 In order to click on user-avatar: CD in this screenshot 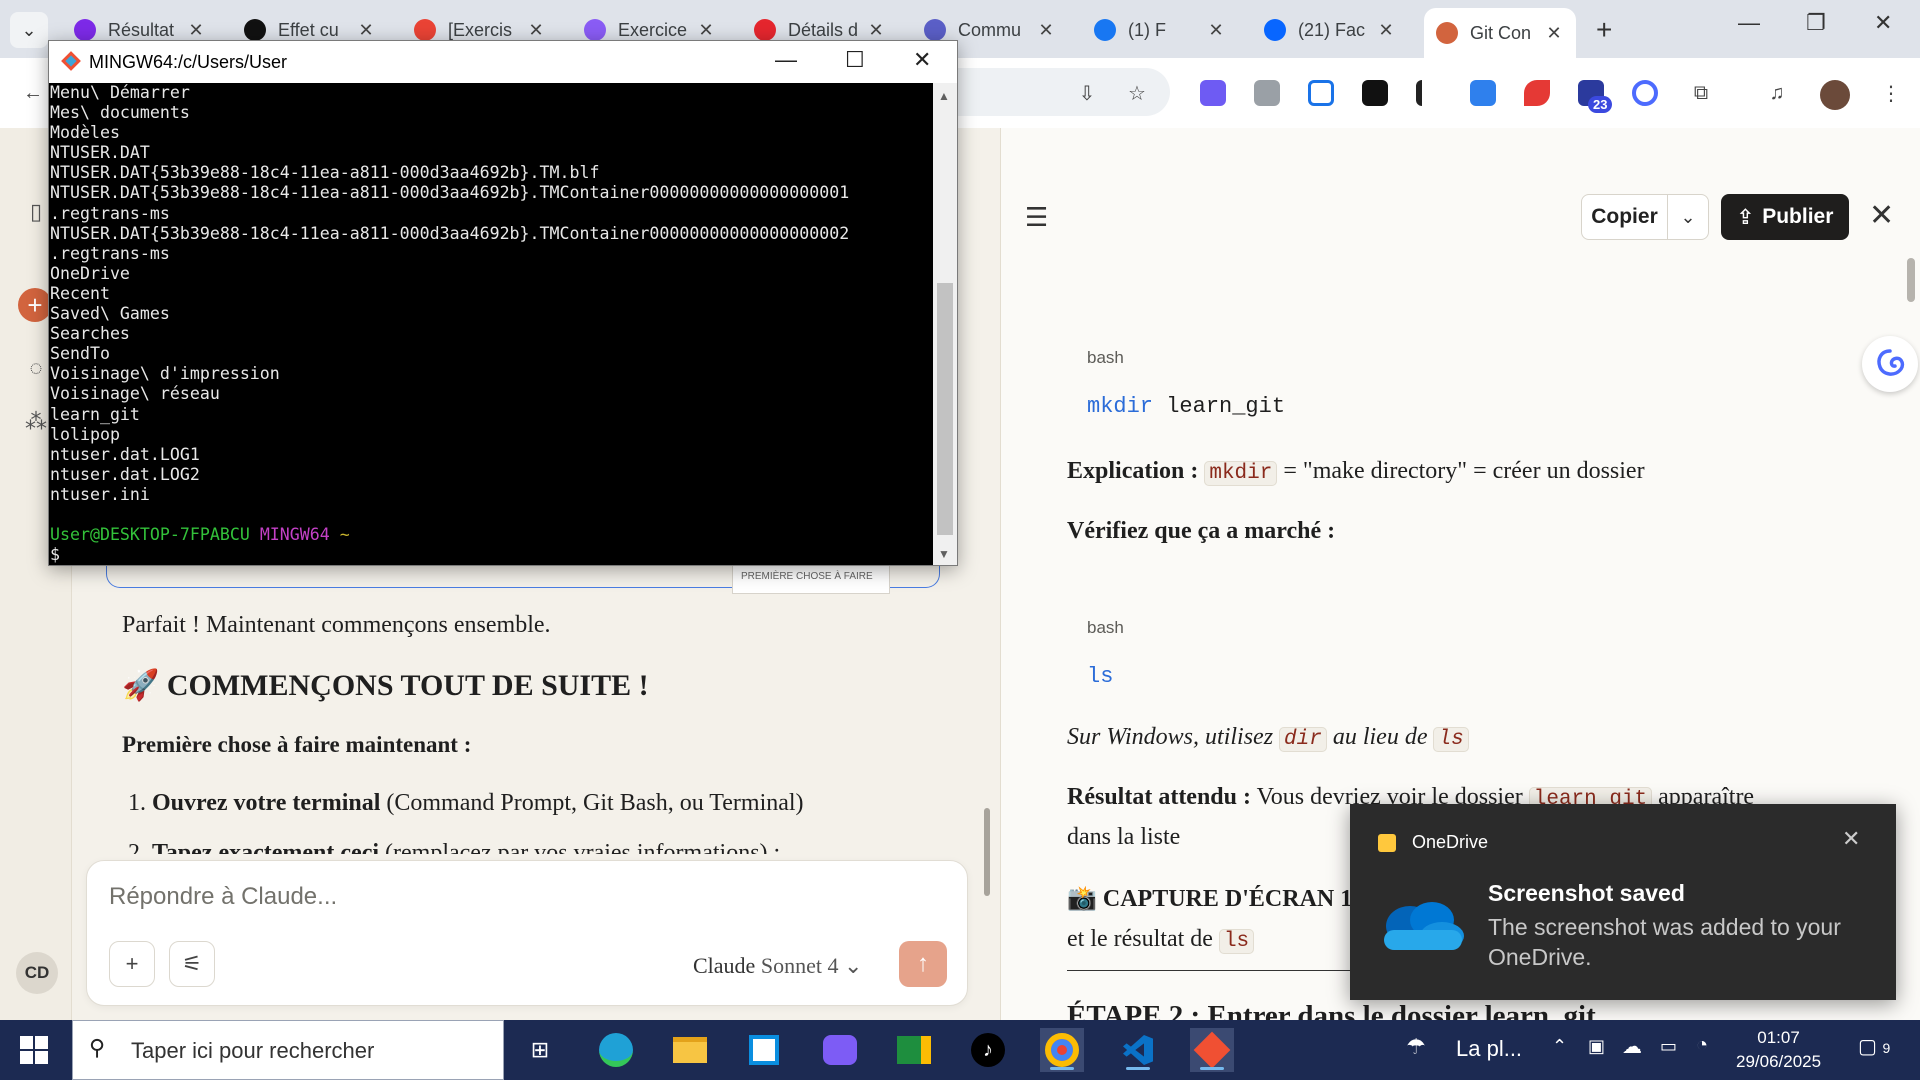, I will do `click(37, 973)`.